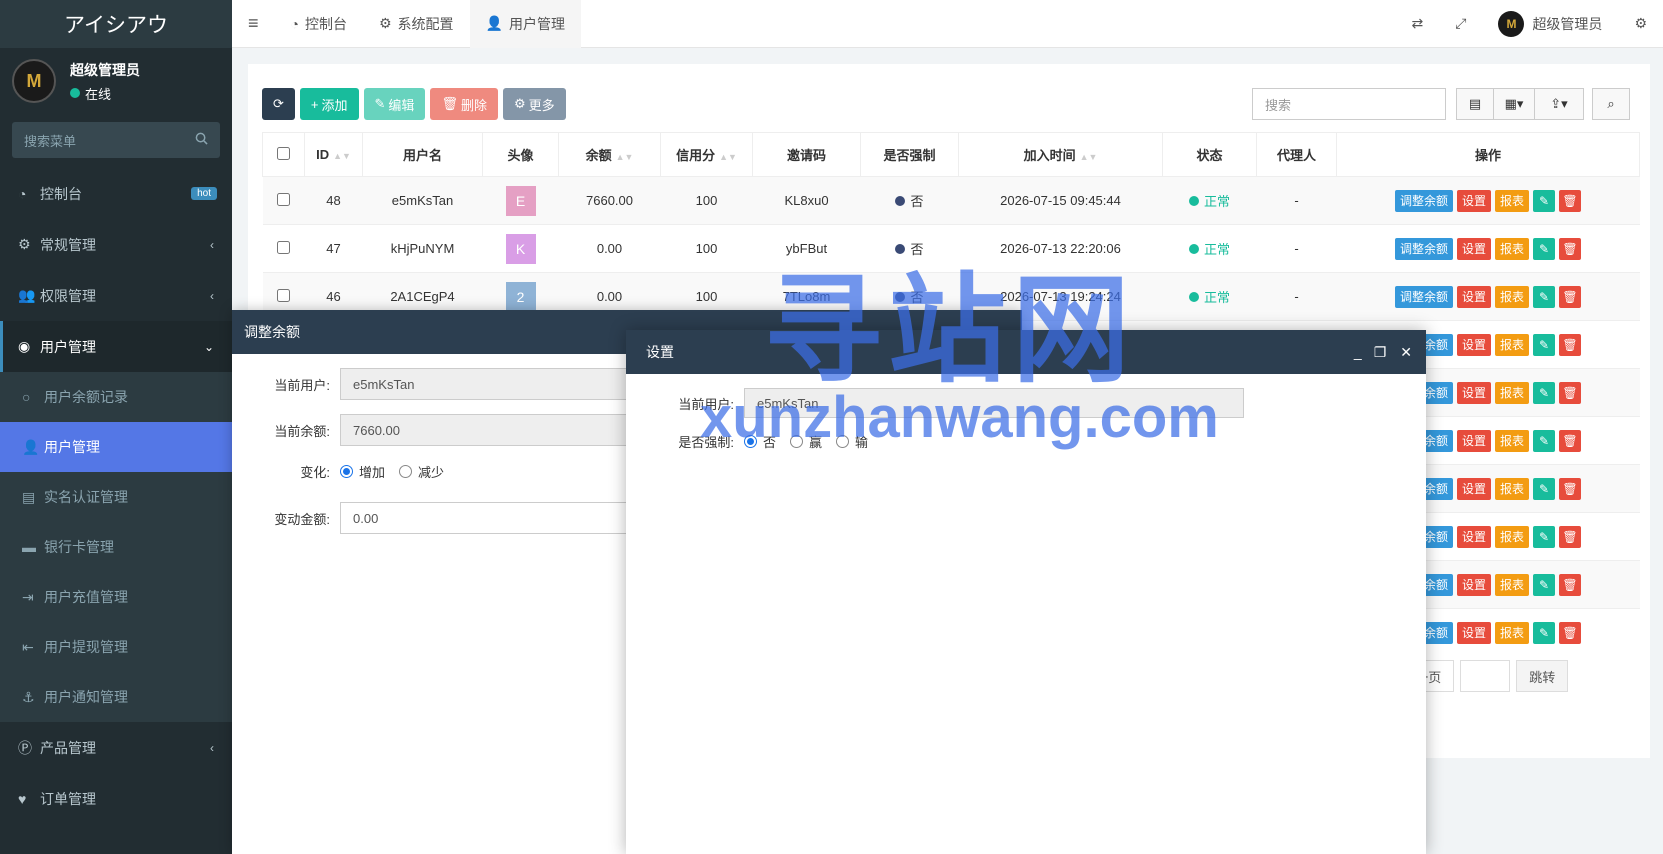  I want to click on sidebar-subitem-recharge: ⇥ 用户充值管理, so click(116, 597).